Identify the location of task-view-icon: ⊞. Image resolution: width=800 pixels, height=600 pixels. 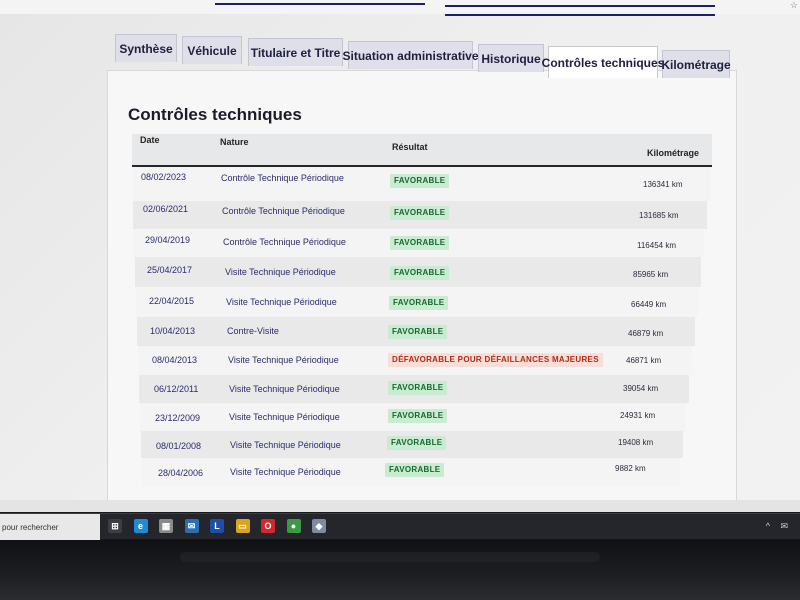
(115, 526).